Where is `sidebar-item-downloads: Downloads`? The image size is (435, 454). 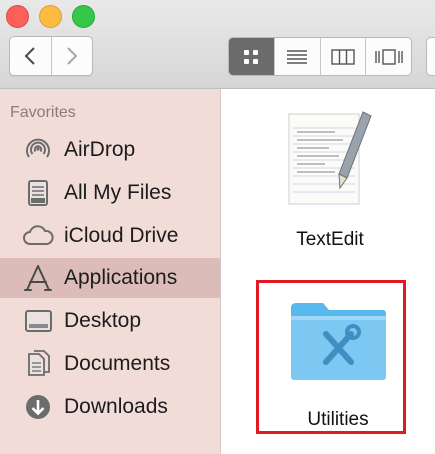 sidebar-item-downloads: Downloads is located at coordinates (110, 407).